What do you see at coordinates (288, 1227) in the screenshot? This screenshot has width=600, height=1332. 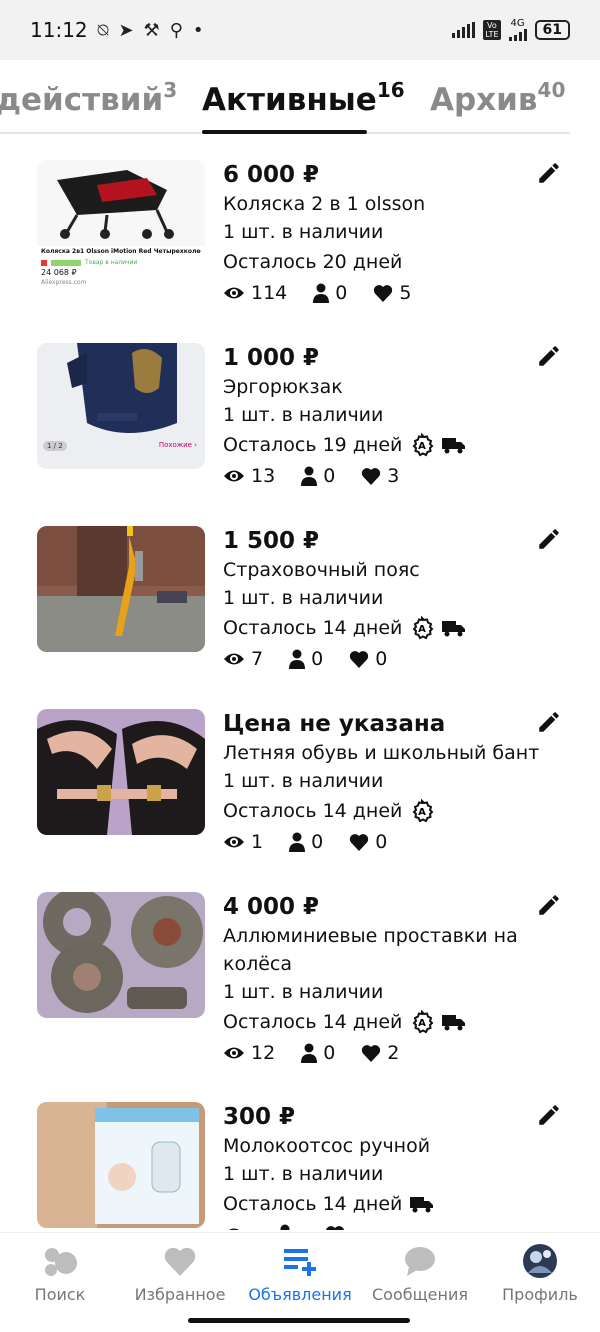 I see `contacts-stat` at bounding box center [288, 1227].